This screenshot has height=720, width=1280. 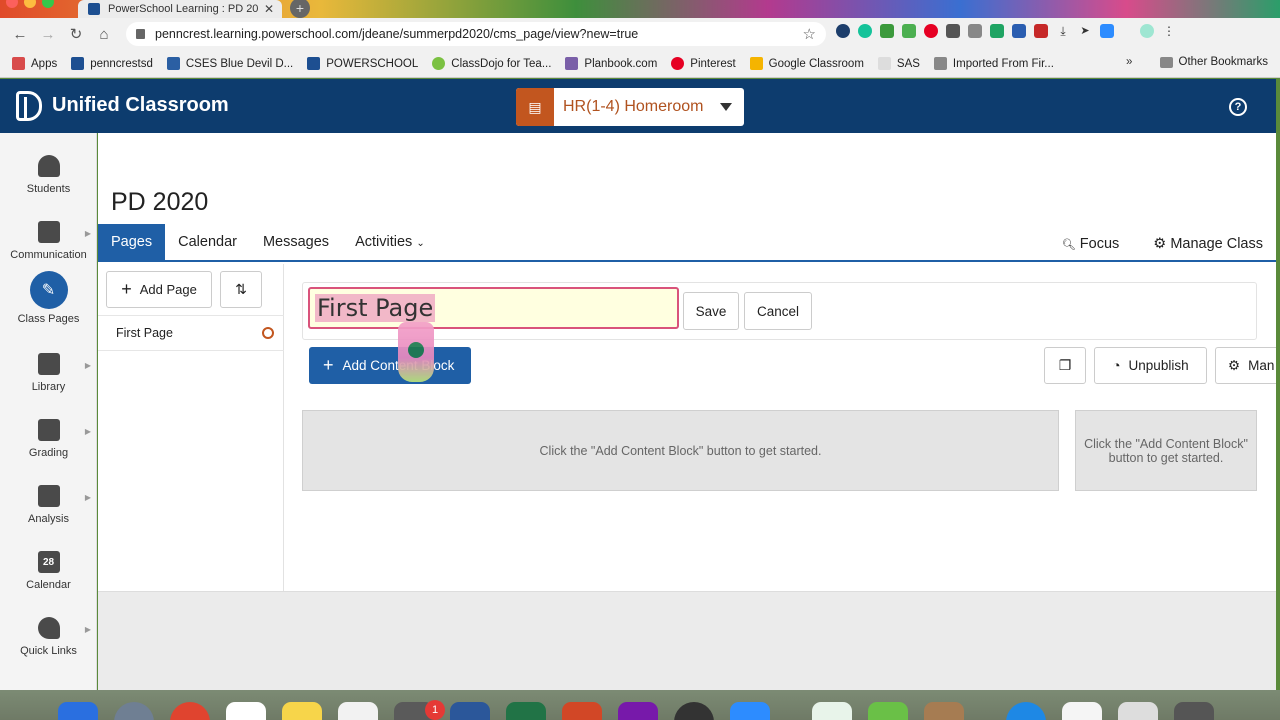 I want to click on more-bookmarks-chevron: », so click(x=1129, y=62).